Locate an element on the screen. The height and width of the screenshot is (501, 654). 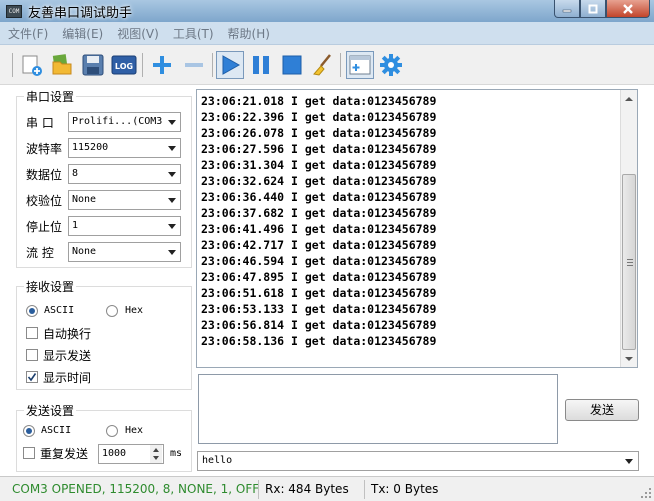
open-folder-icon is located at coordinates (62, 64).